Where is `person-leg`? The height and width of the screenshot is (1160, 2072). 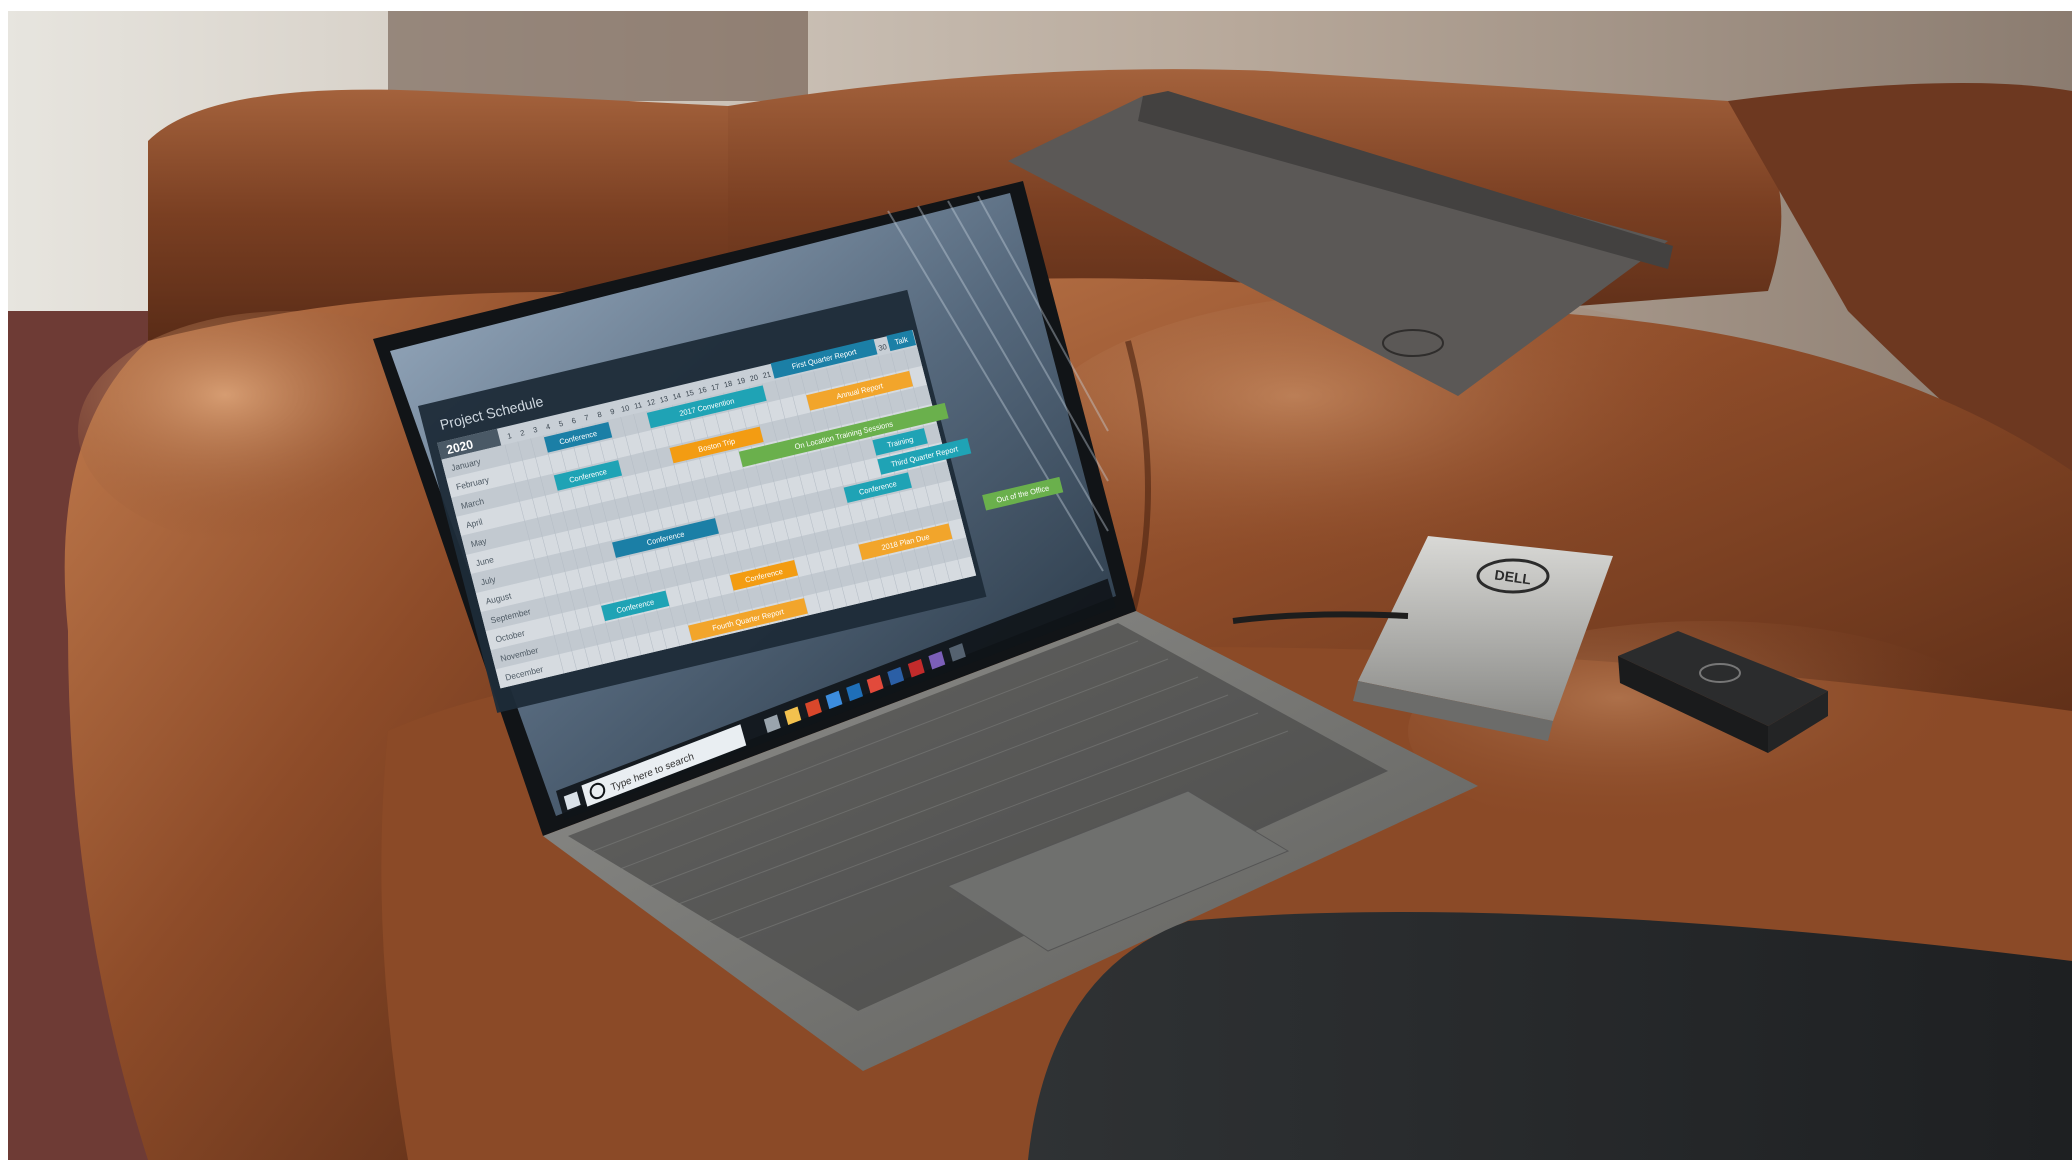 person-leg is located at coordinates (1550, 1036).